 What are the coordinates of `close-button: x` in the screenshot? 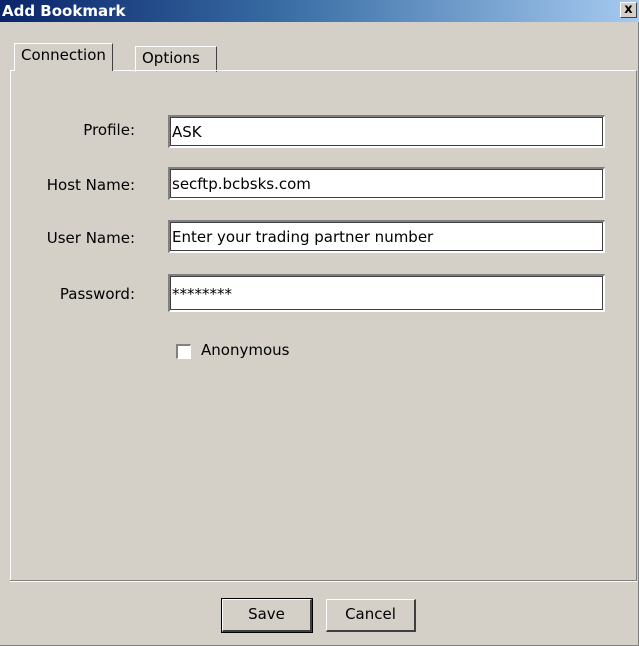 It's located at (628, 10).